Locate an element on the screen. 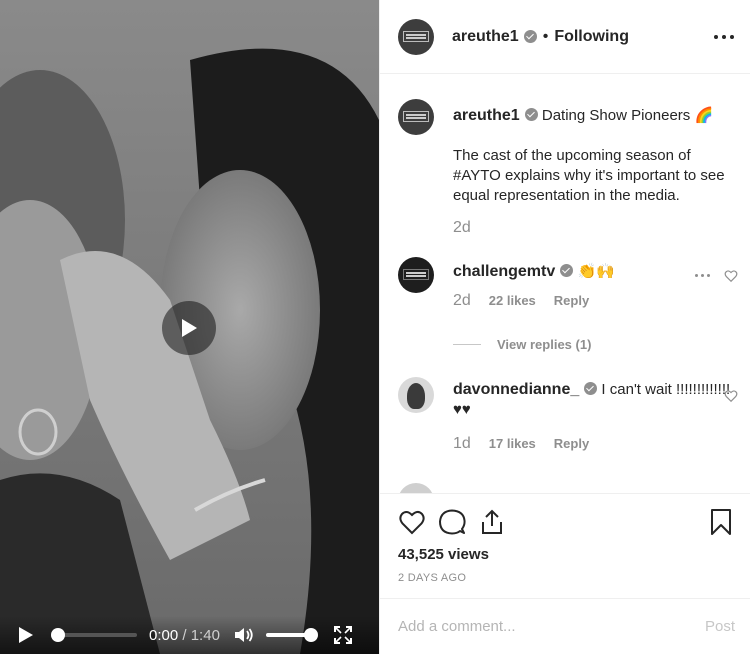 This screenshot has width=750, height=654. volume-slider is located at coordinates (291, 635).